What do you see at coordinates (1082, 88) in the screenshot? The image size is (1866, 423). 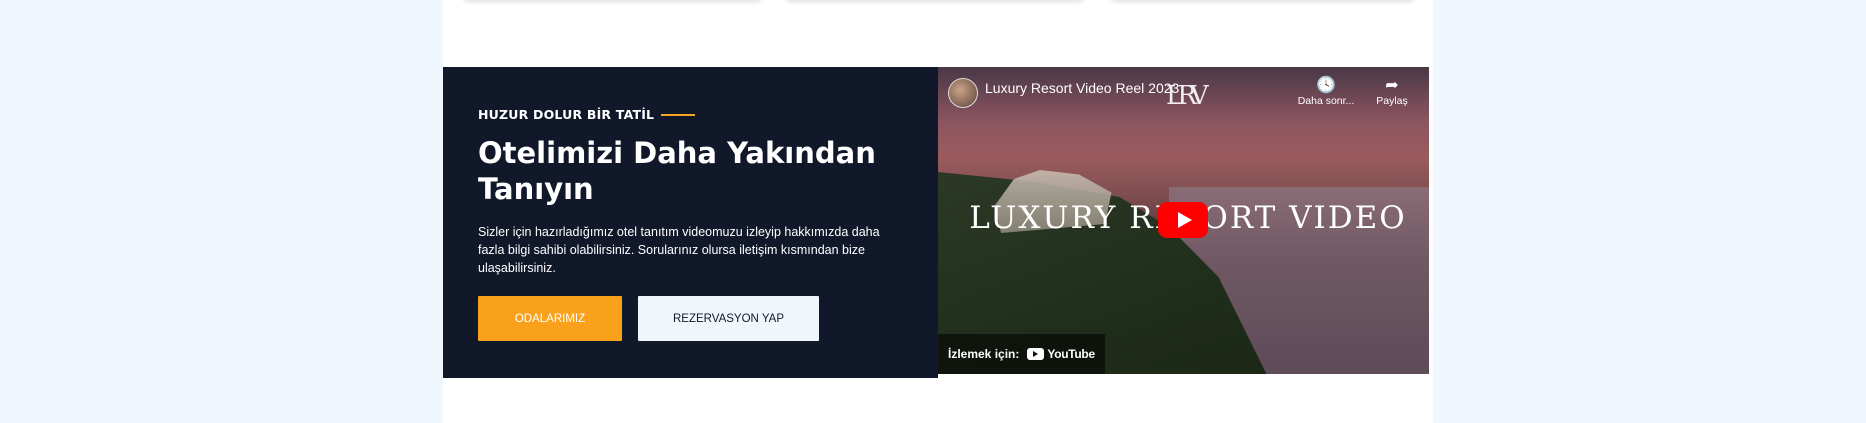 I see `video-title: Luxury Resort Video Reel 2023` at bounding box center [1082, 88].